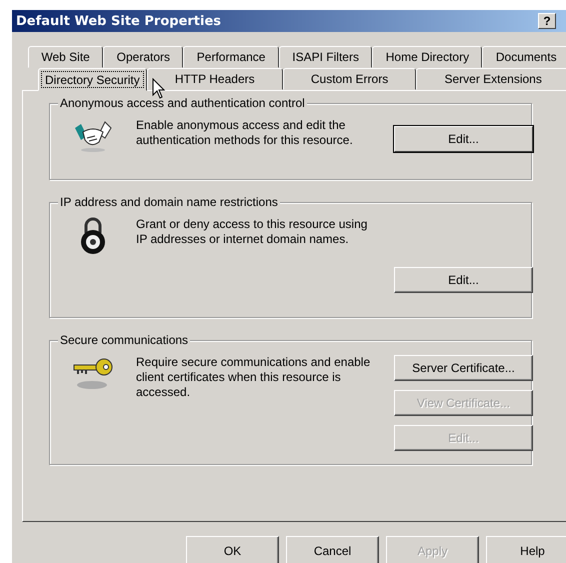 The image size is (566, 563). Describe the element at coordinates (92, 79) in the screenshot. I see `tab: Directory Security` at that location.